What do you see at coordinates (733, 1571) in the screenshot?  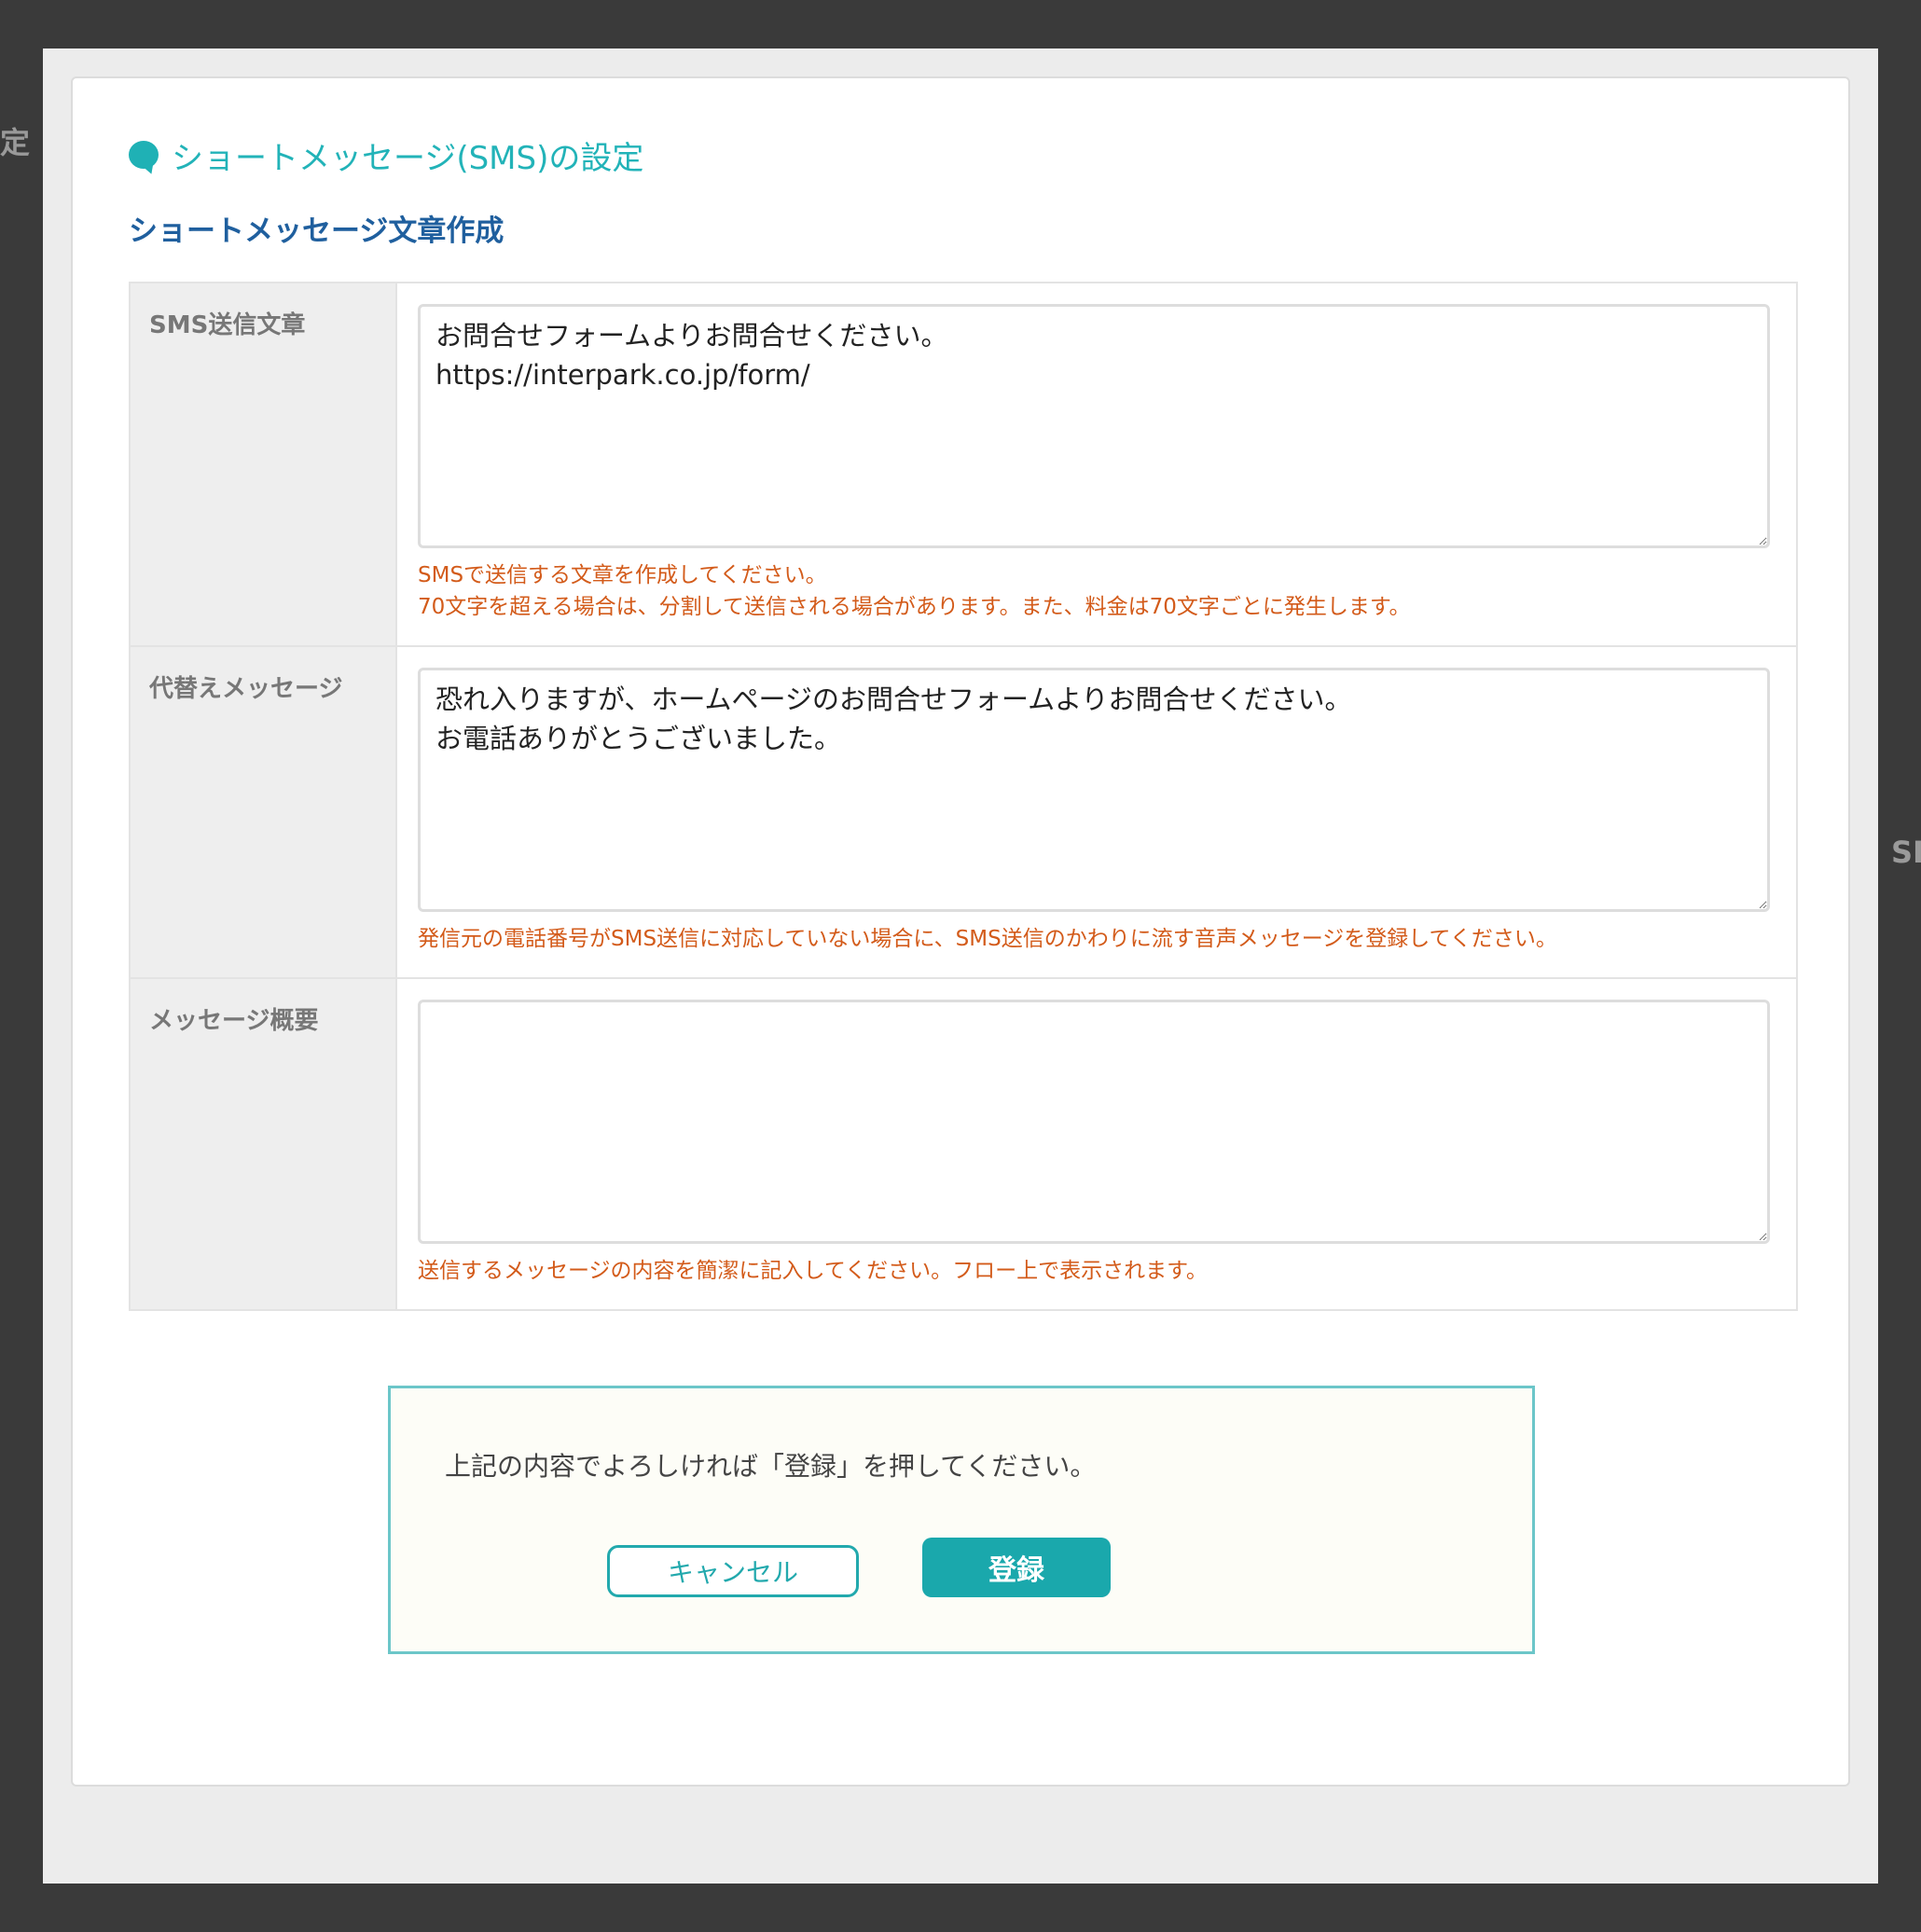 I see `cancel-button: キャンセル` at bounding box center [733, 1571].